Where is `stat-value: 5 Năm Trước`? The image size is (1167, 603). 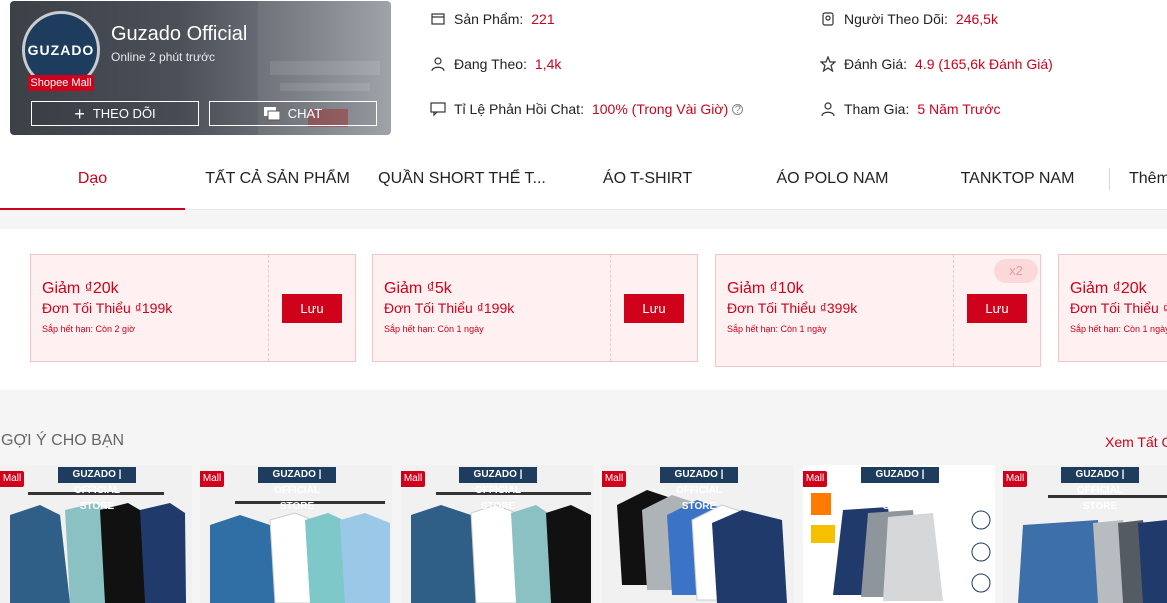 stat-value: 5 Năm Trước is located at coordinates (959, 109).